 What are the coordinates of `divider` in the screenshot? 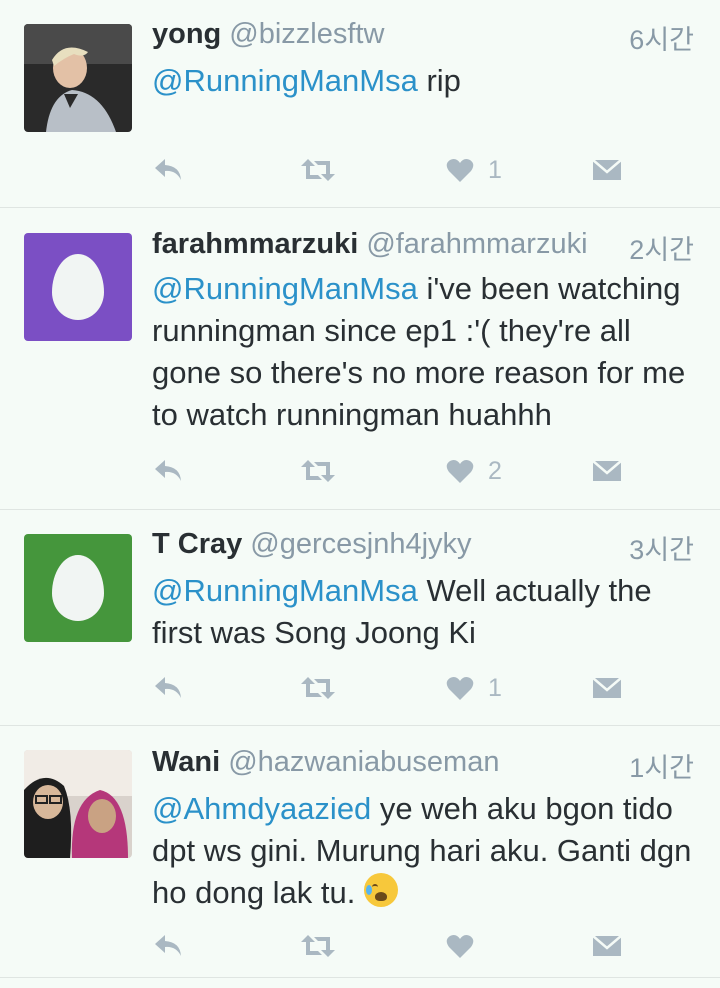 It's located at (360, 977).